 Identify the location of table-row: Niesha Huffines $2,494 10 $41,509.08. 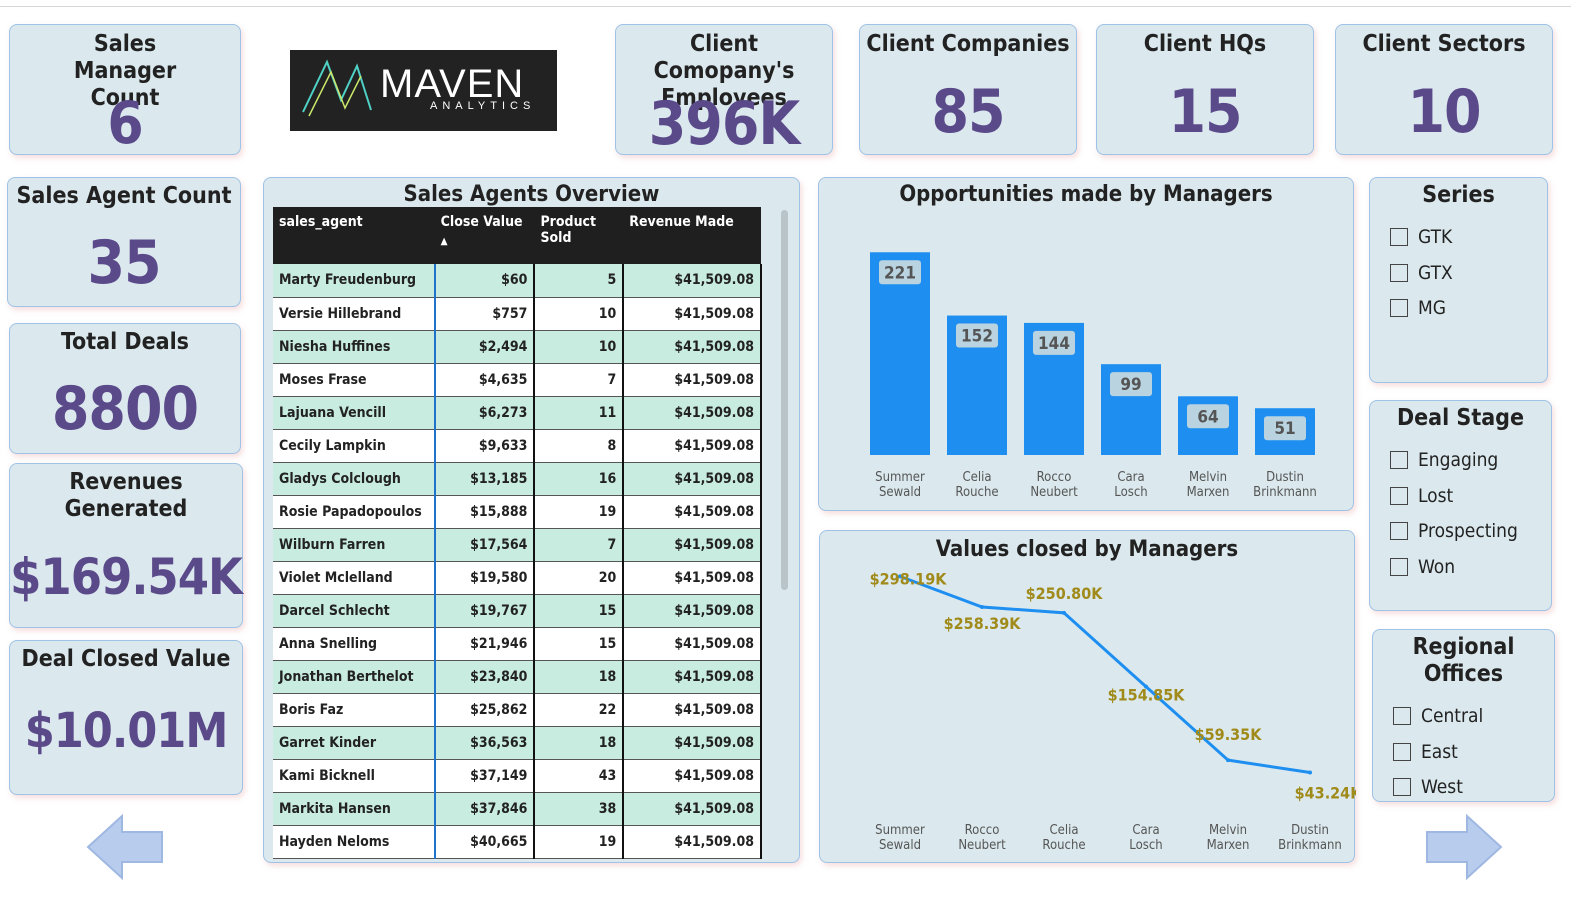
(517, 347).